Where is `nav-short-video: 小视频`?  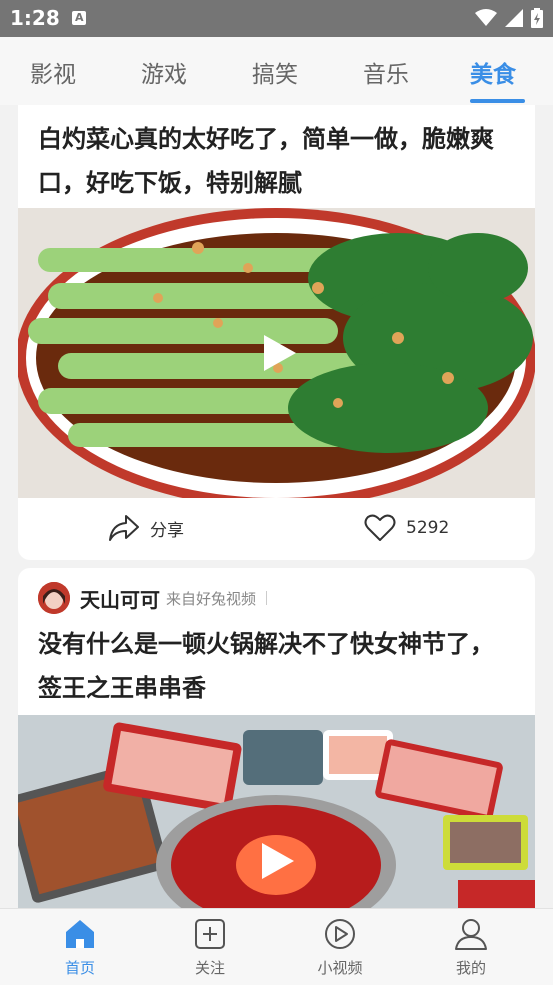
nav-short-video: 小视频 is located at coordinates (340, 947).